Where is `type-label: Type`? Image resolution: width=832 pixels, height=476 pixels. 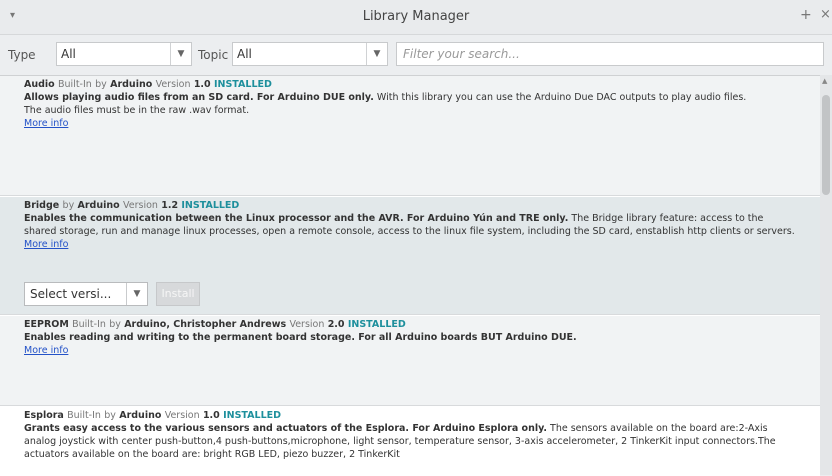 type-label: Type is located at coordinates (22, 55).